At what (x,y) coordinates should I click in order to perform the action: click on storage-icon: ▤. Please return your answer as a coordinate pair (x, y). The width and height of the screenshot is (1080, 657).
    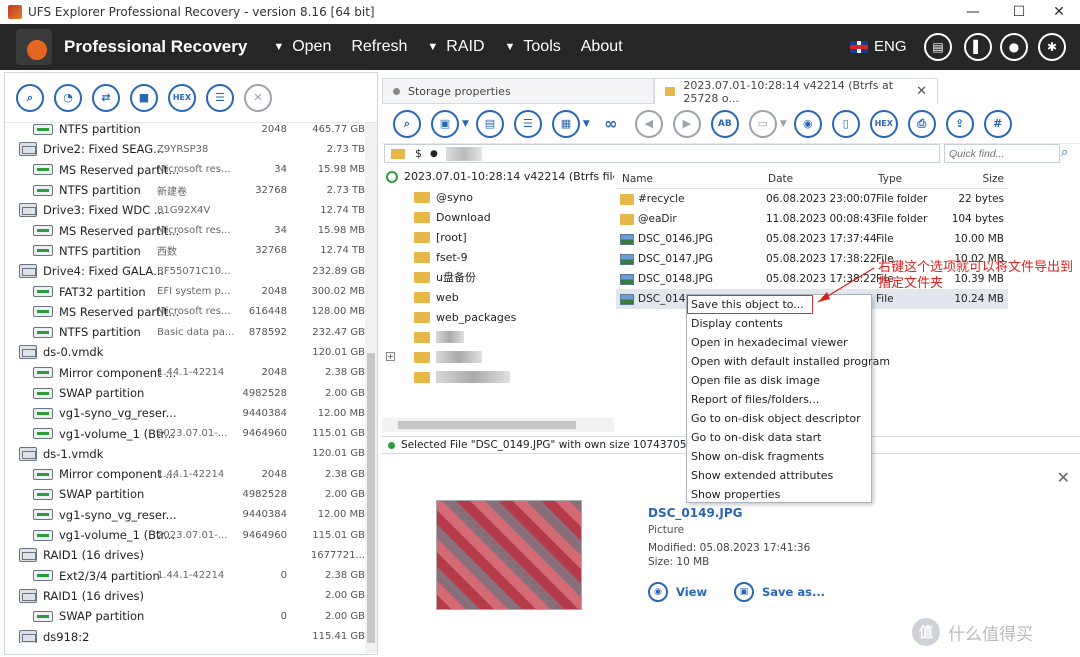
    Looking at the image, I should click on (938, 47).